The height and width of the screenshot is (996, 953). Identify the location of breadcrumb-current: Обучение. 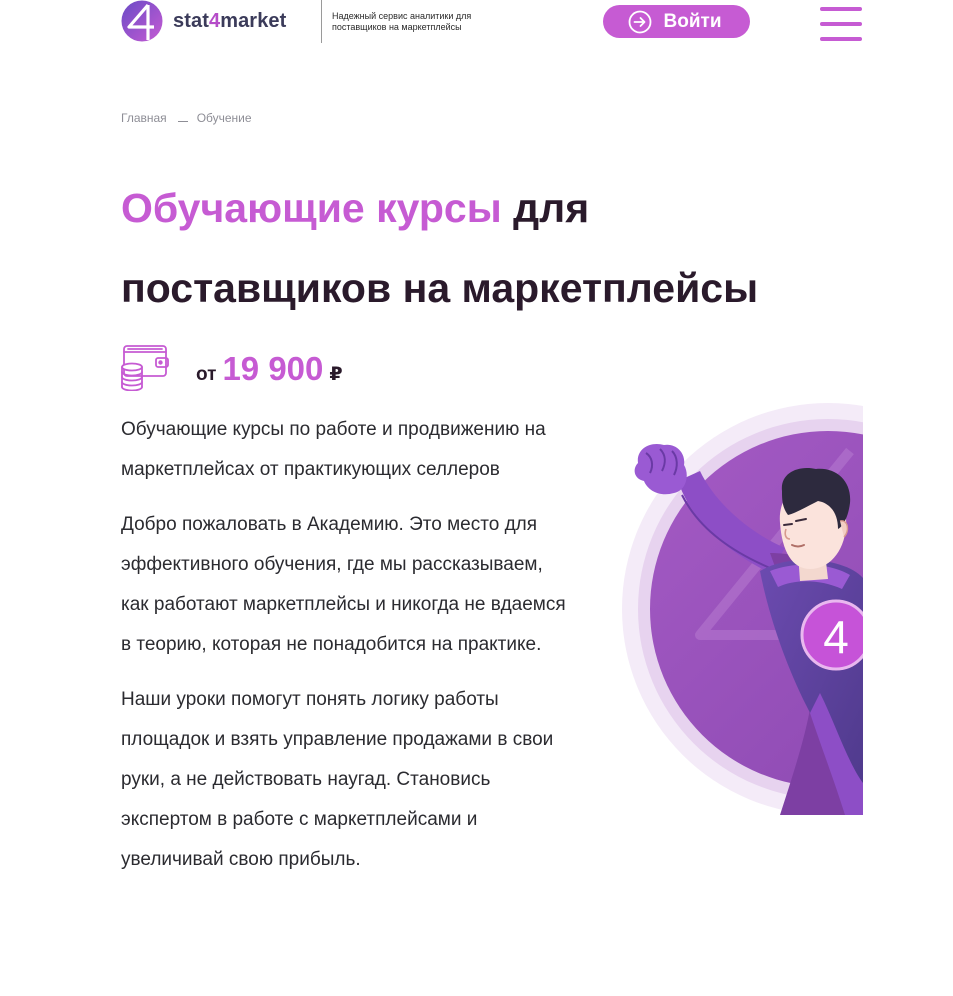
(224, 118).